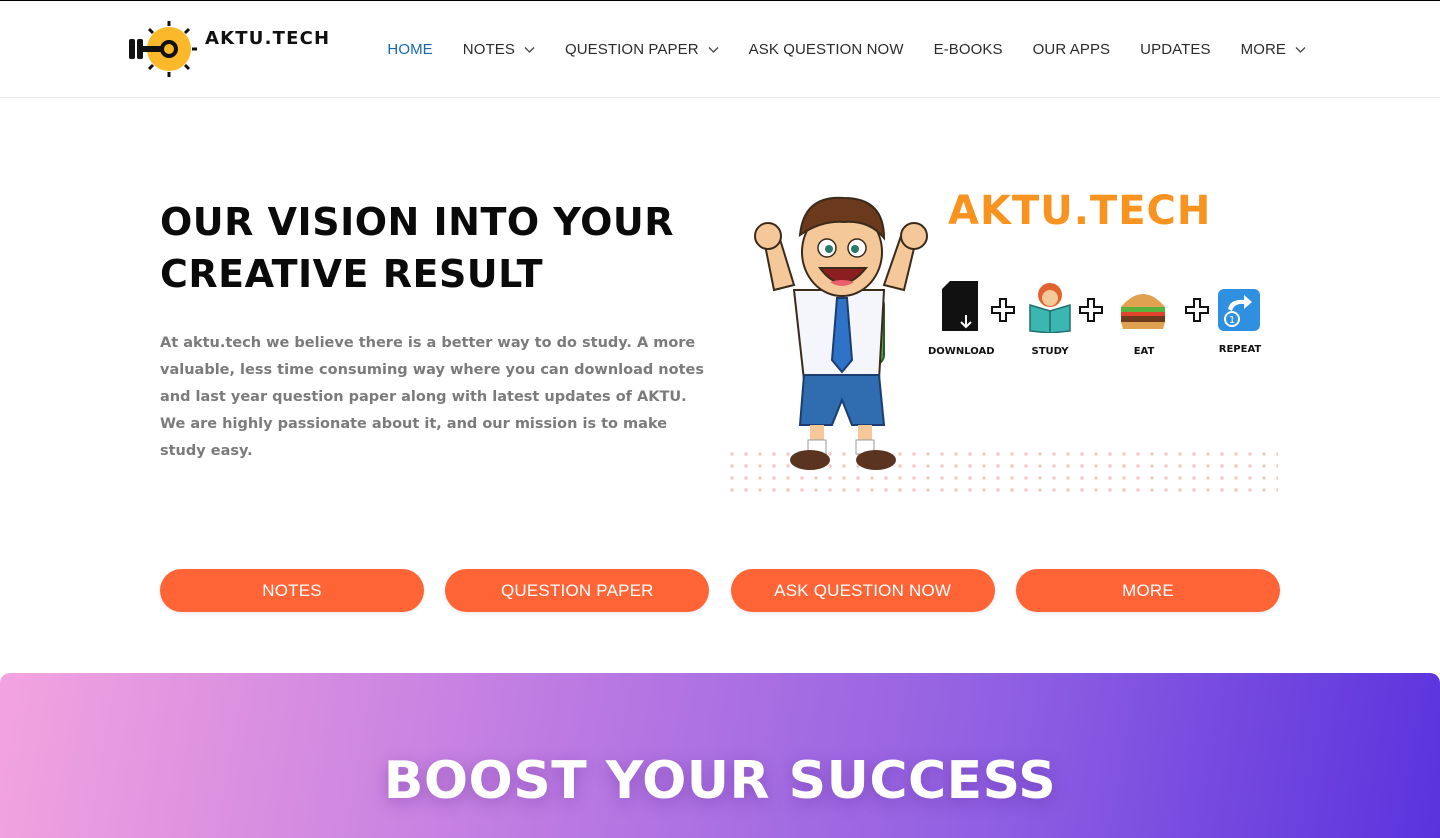  I want to click on hero-title-line1: OUR VISION INTO YOUR, so click(417, 222).